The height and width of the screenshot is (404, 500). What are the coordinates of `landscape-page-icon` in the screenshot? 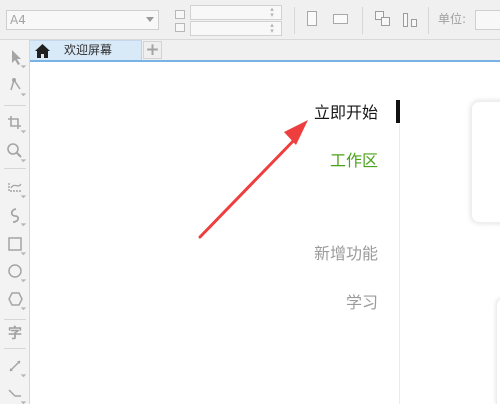 It's located at (340, 19).